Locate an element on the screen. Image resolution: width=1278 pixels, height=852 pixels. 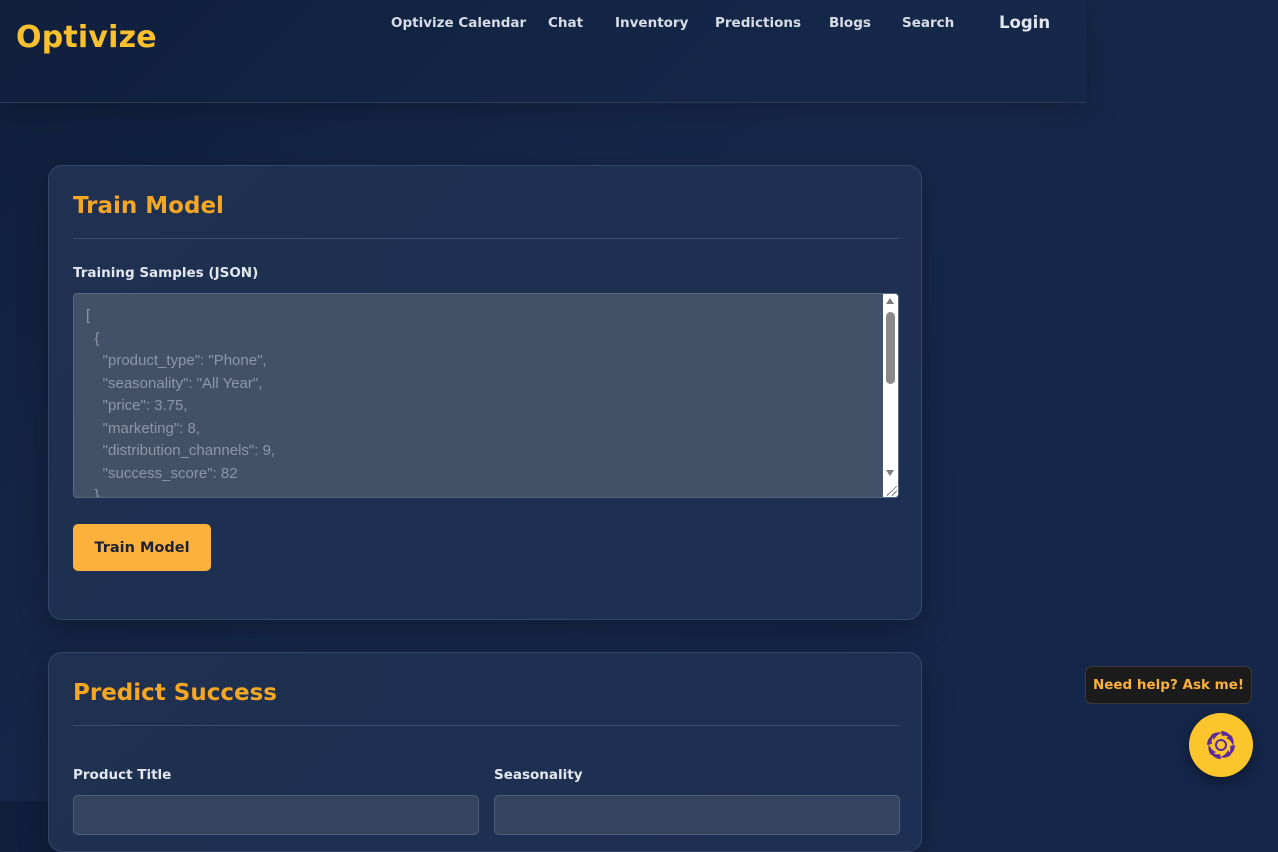
help-chat-button is located at coordinates (1221, 745).